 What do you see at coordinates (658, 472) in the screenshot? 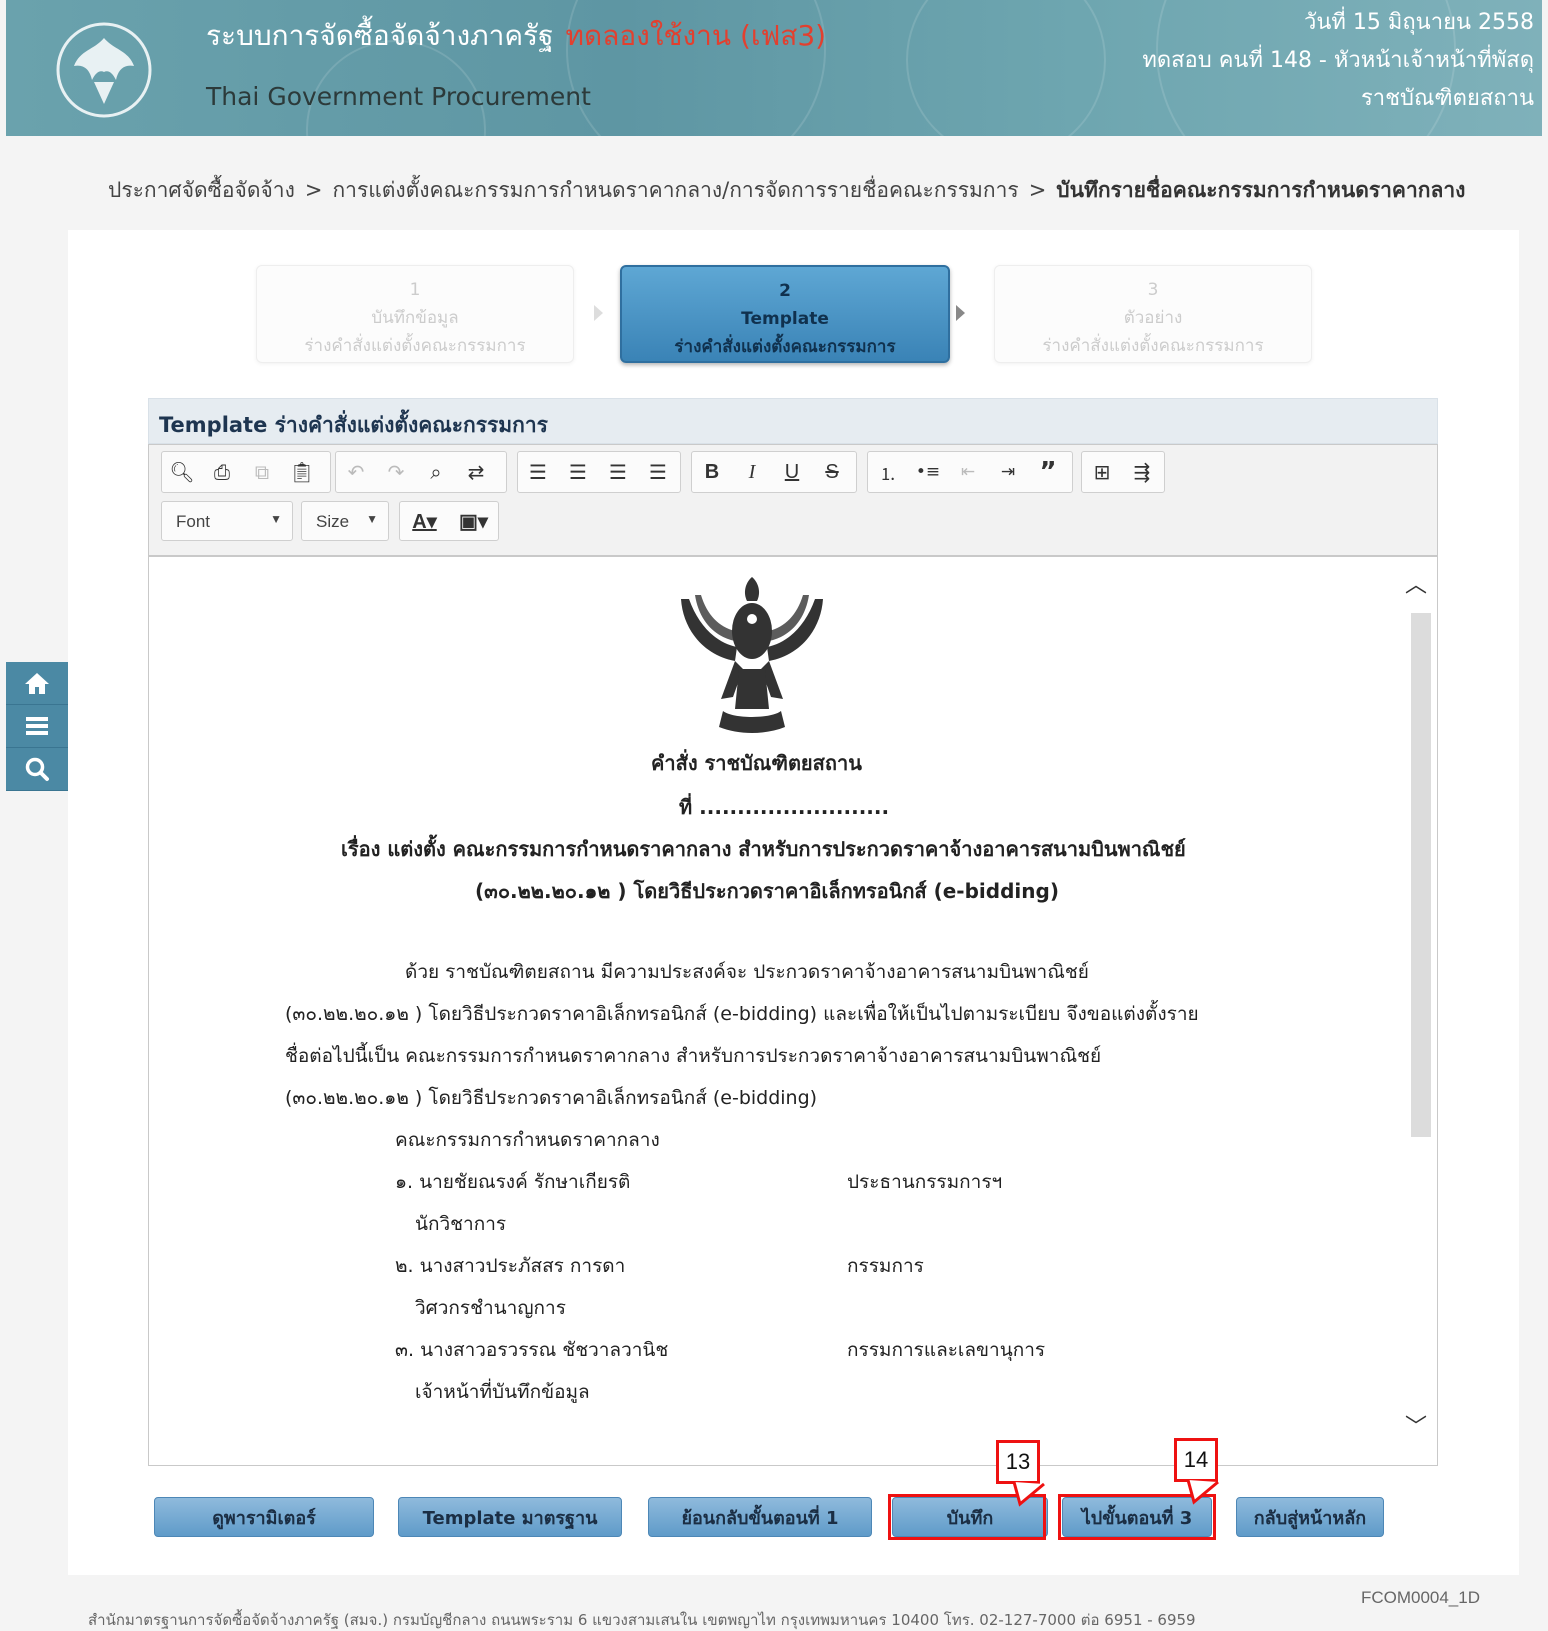
I see `align-justify-icon: ☰` at bounding box center [658, 472].